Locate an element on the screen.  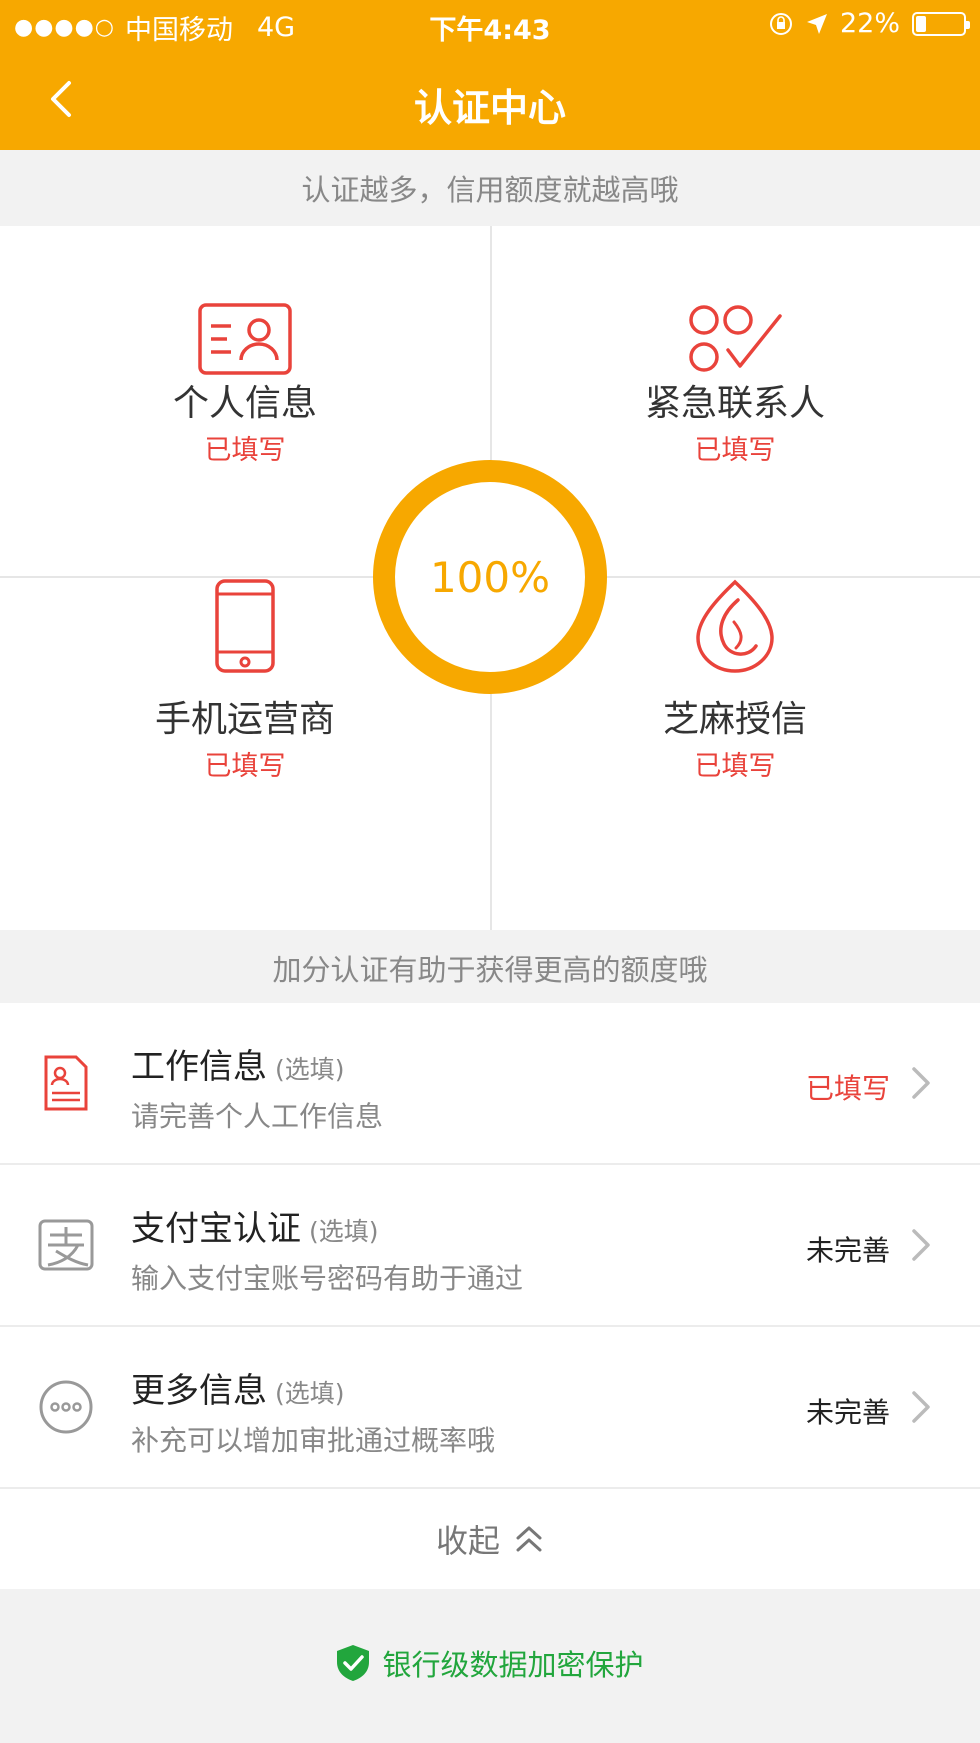
battery-percent: 22% is located at coordinates (869, 23).